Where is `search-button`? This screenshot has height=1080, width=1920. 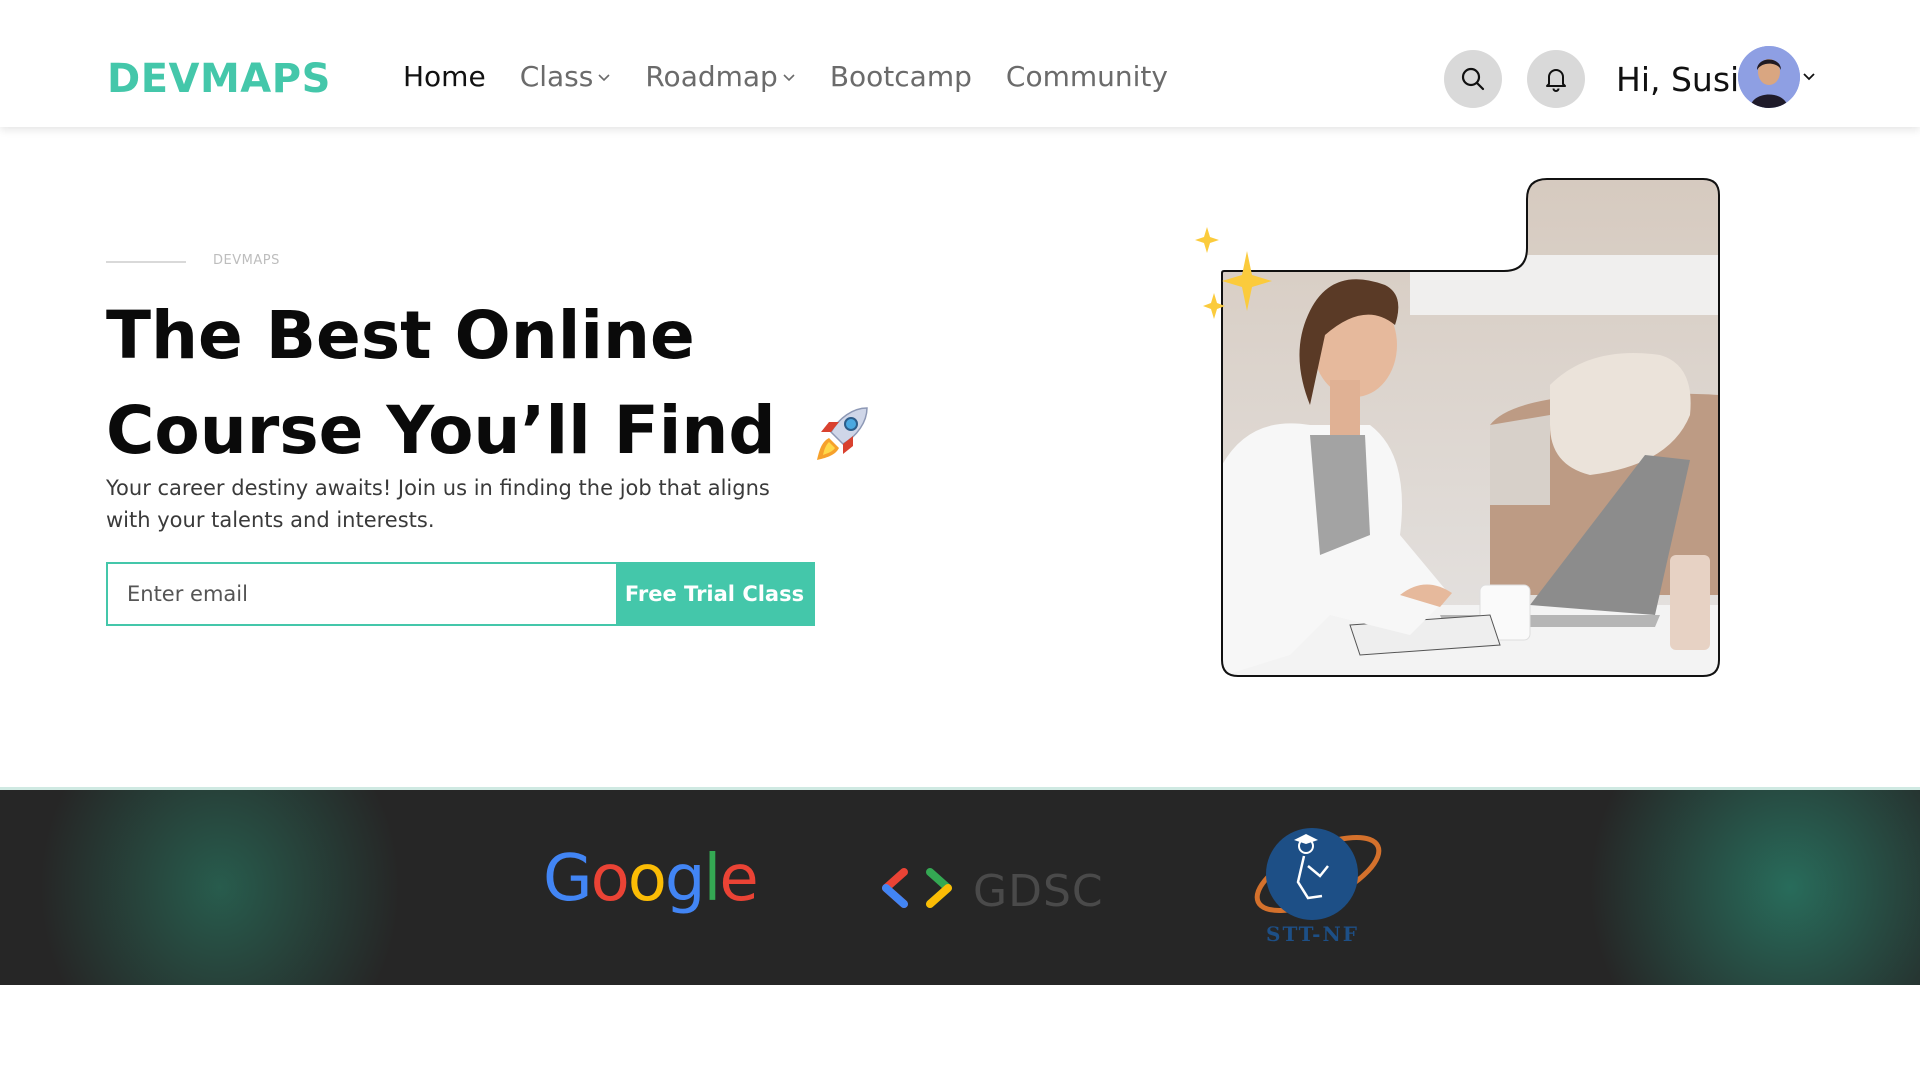 search-button is located at coordinates (1473, 79).